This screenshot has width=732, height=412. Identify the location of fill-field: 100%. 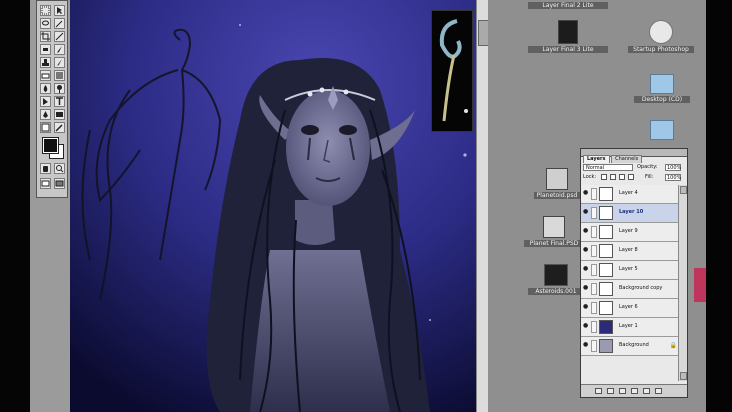
(673, 177).